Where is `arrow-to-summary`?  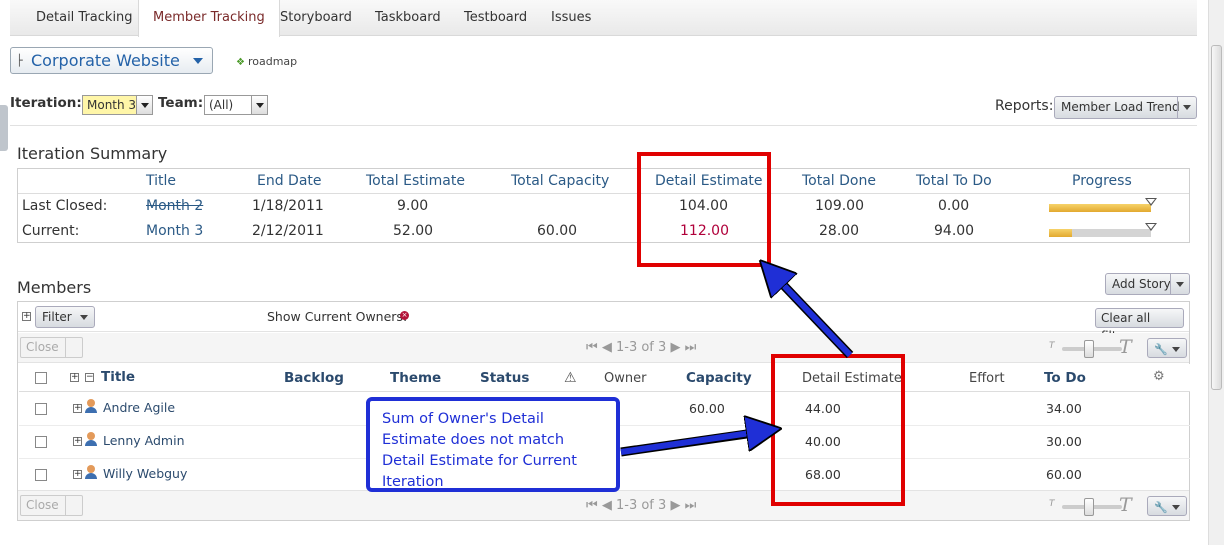 arrow-to-summary is located at coordinates (812, 315).